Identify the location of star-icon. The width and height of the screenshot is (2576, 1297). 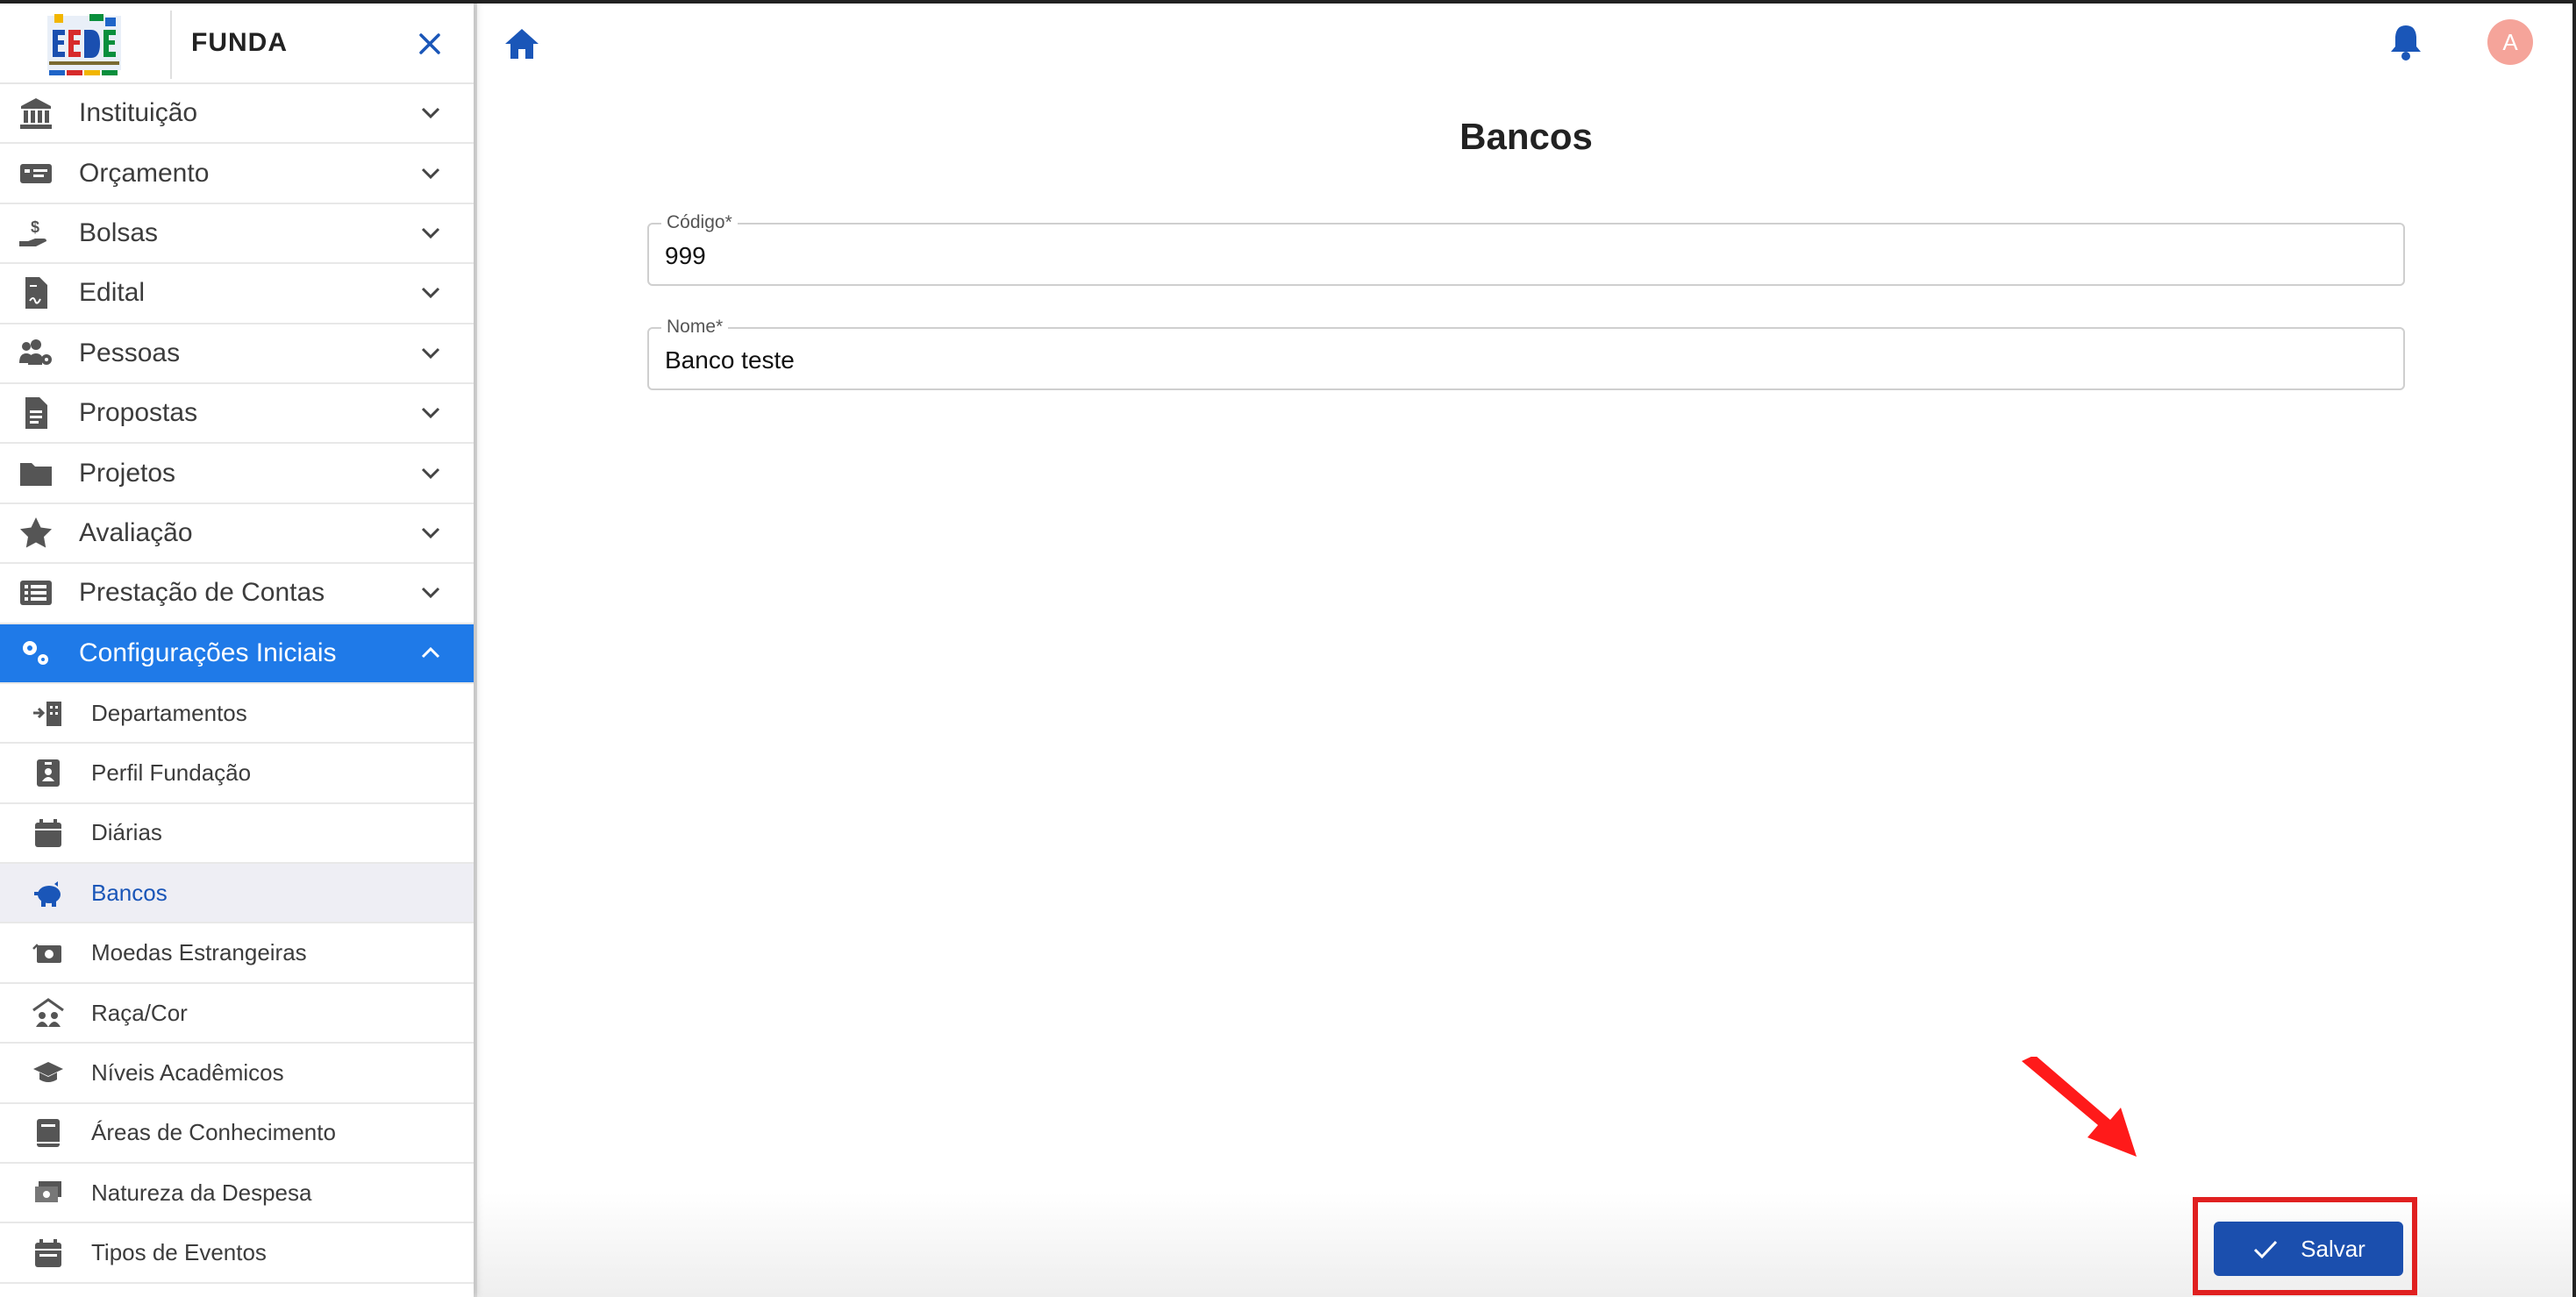
(36, 532).